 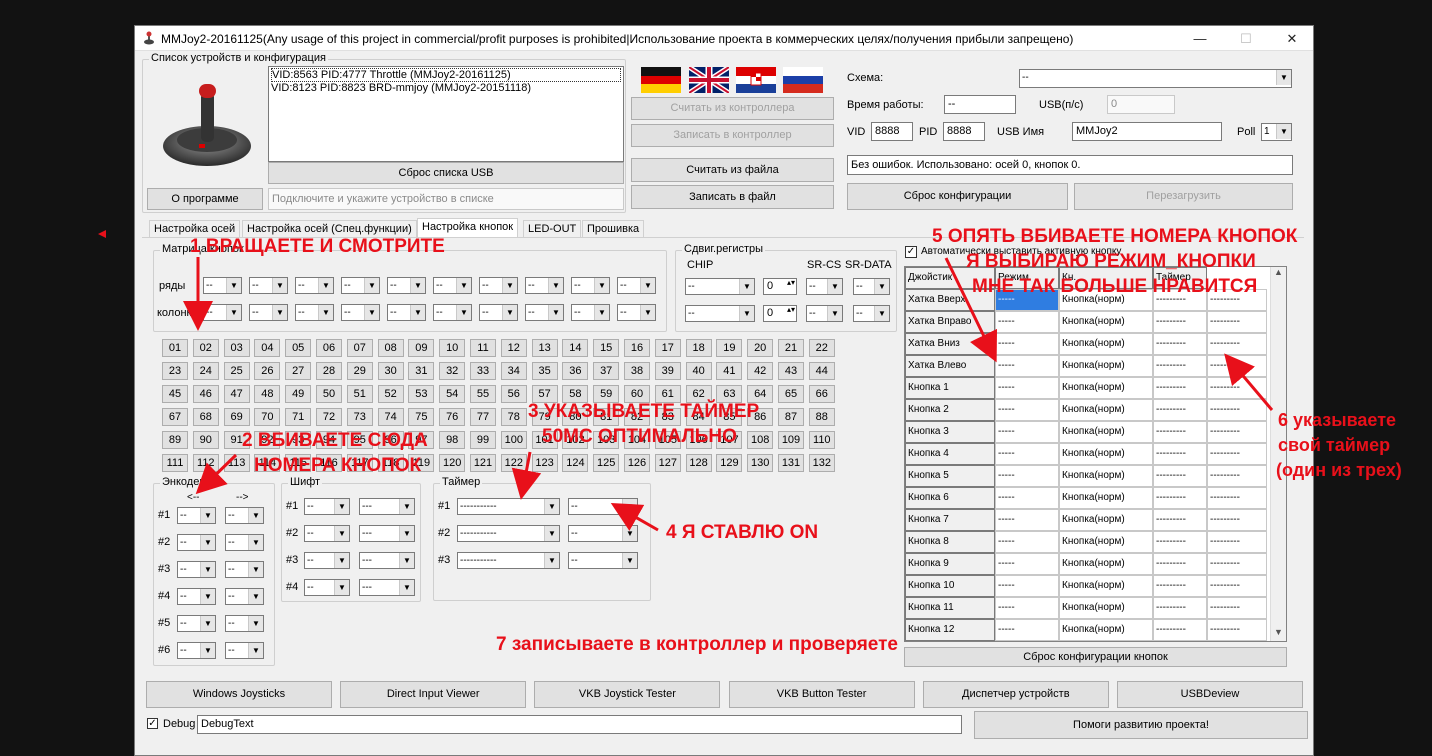 I want to click on annotation-5b: Я ВЫБИРАЮ РЕЖИМ_КНОПКИ, so click(x=1111, y=261).